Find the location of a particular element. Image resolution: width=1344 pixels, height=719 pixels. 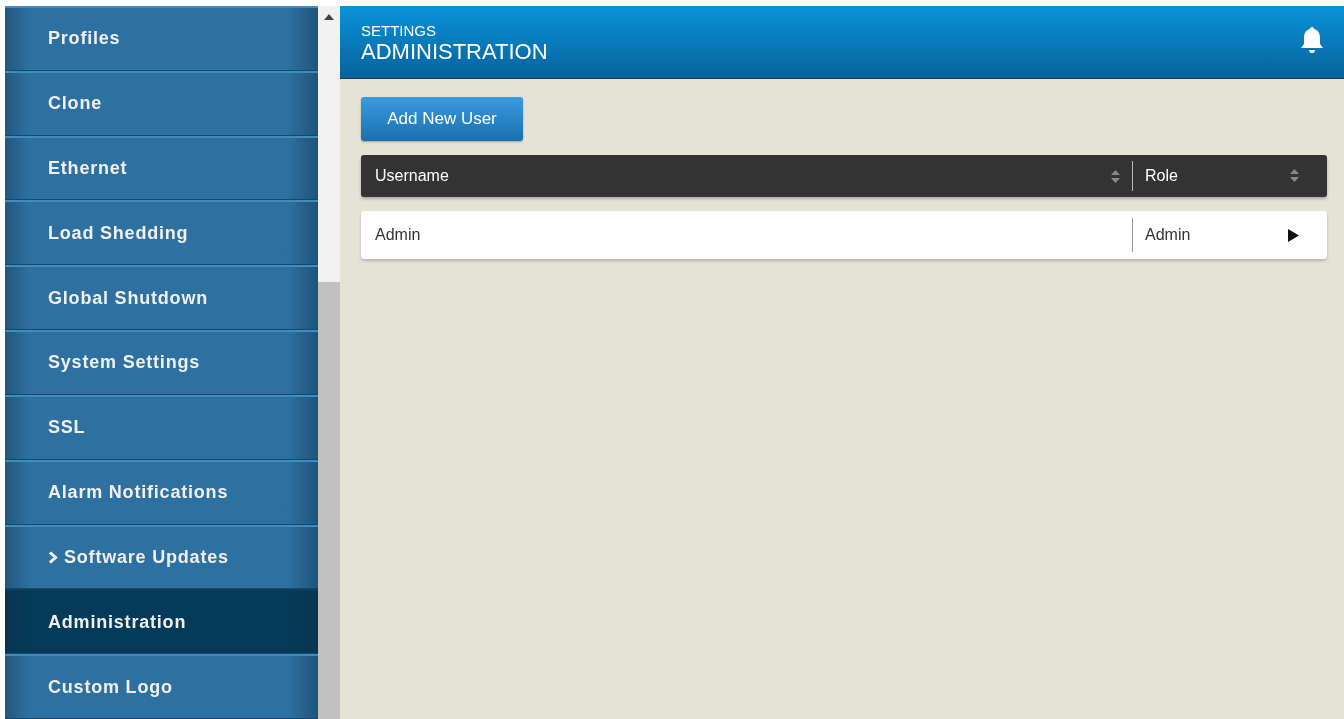

sidebar-item: Load Shedding is located at coordinates (161, 233).